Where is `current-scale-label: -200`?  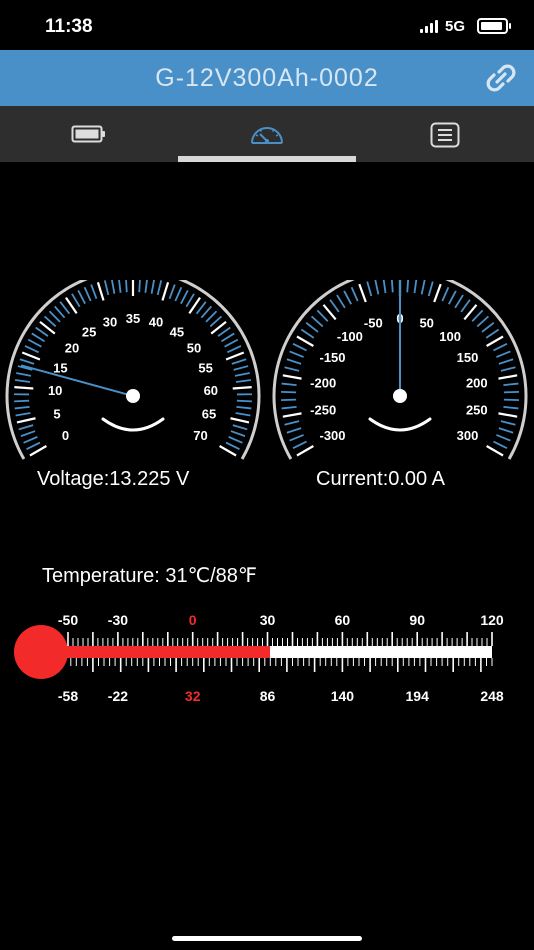 current-scale-label: -200 is located at coordinates (323, 383).